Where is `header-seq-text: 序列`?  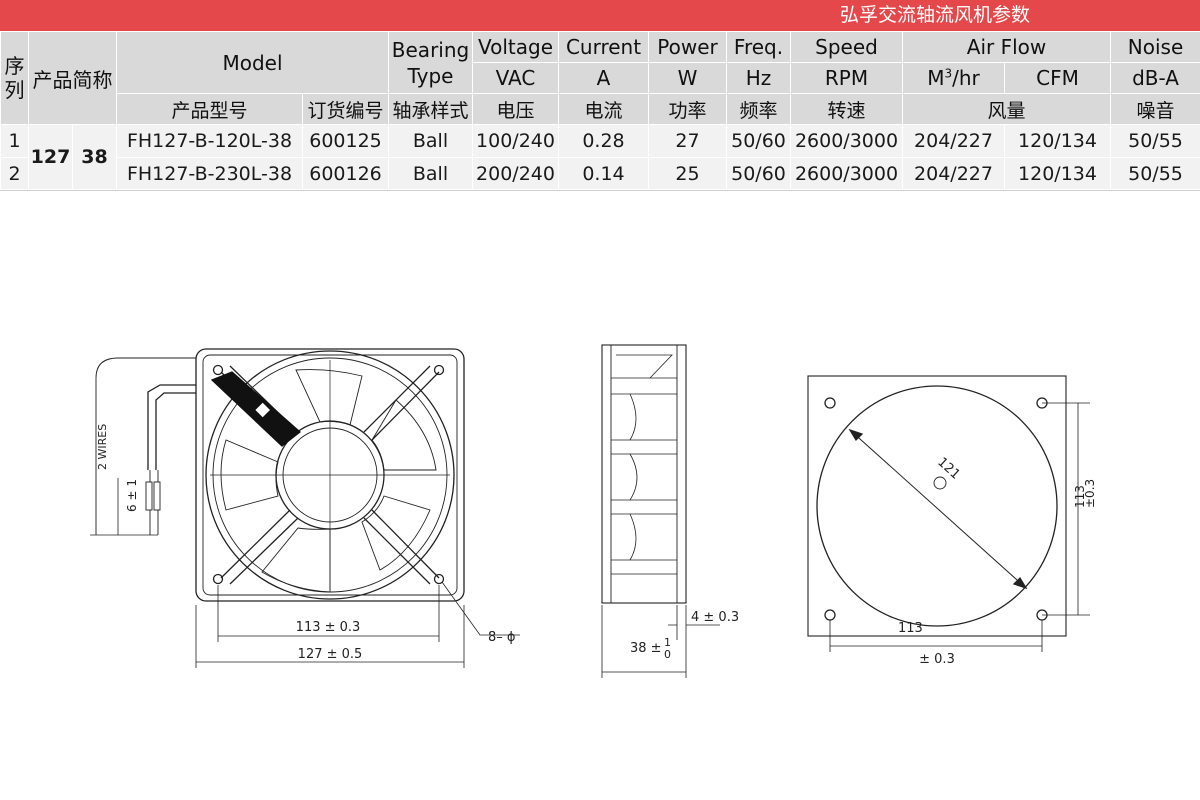
header-seq-text: 序列 is located at coordinates (14, 78).